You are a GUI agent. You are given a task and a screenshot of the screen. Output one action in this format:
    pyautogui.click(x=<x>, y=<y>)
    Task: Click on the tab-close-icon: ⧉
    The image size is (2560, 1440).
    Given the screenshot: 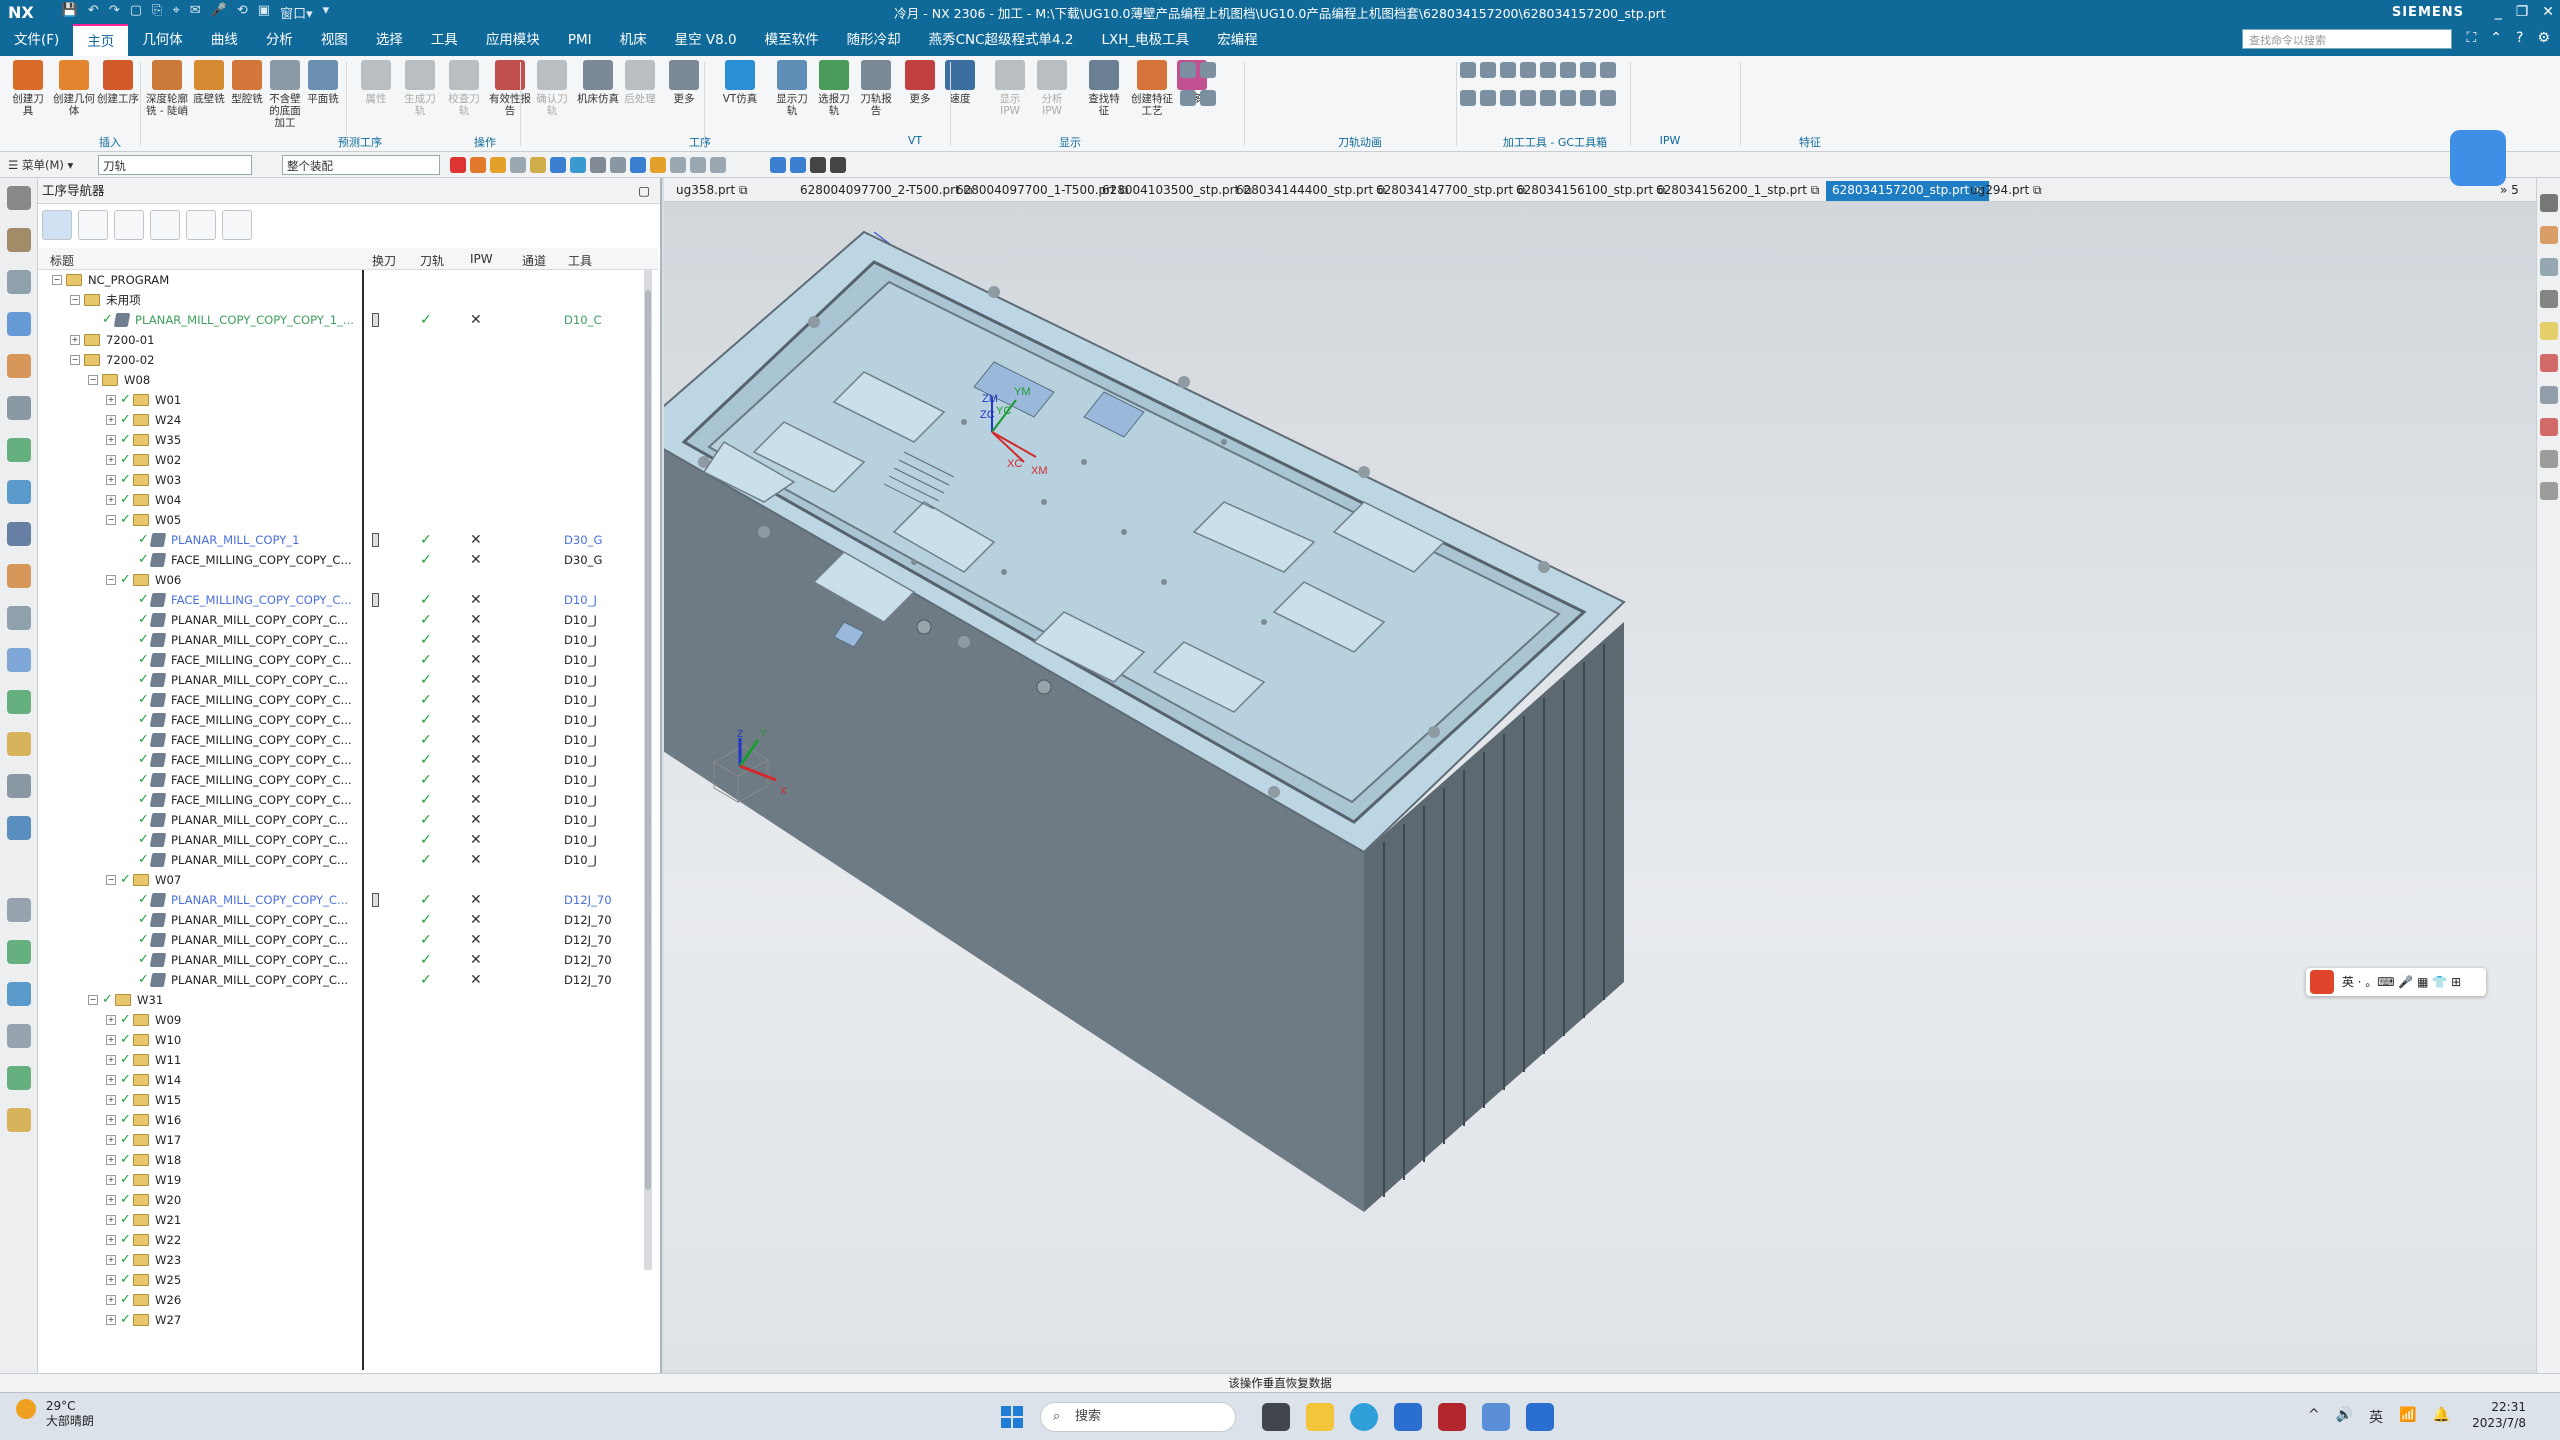 What is the action you would take?
    pyautogui.click(x=1813, y=190)
    